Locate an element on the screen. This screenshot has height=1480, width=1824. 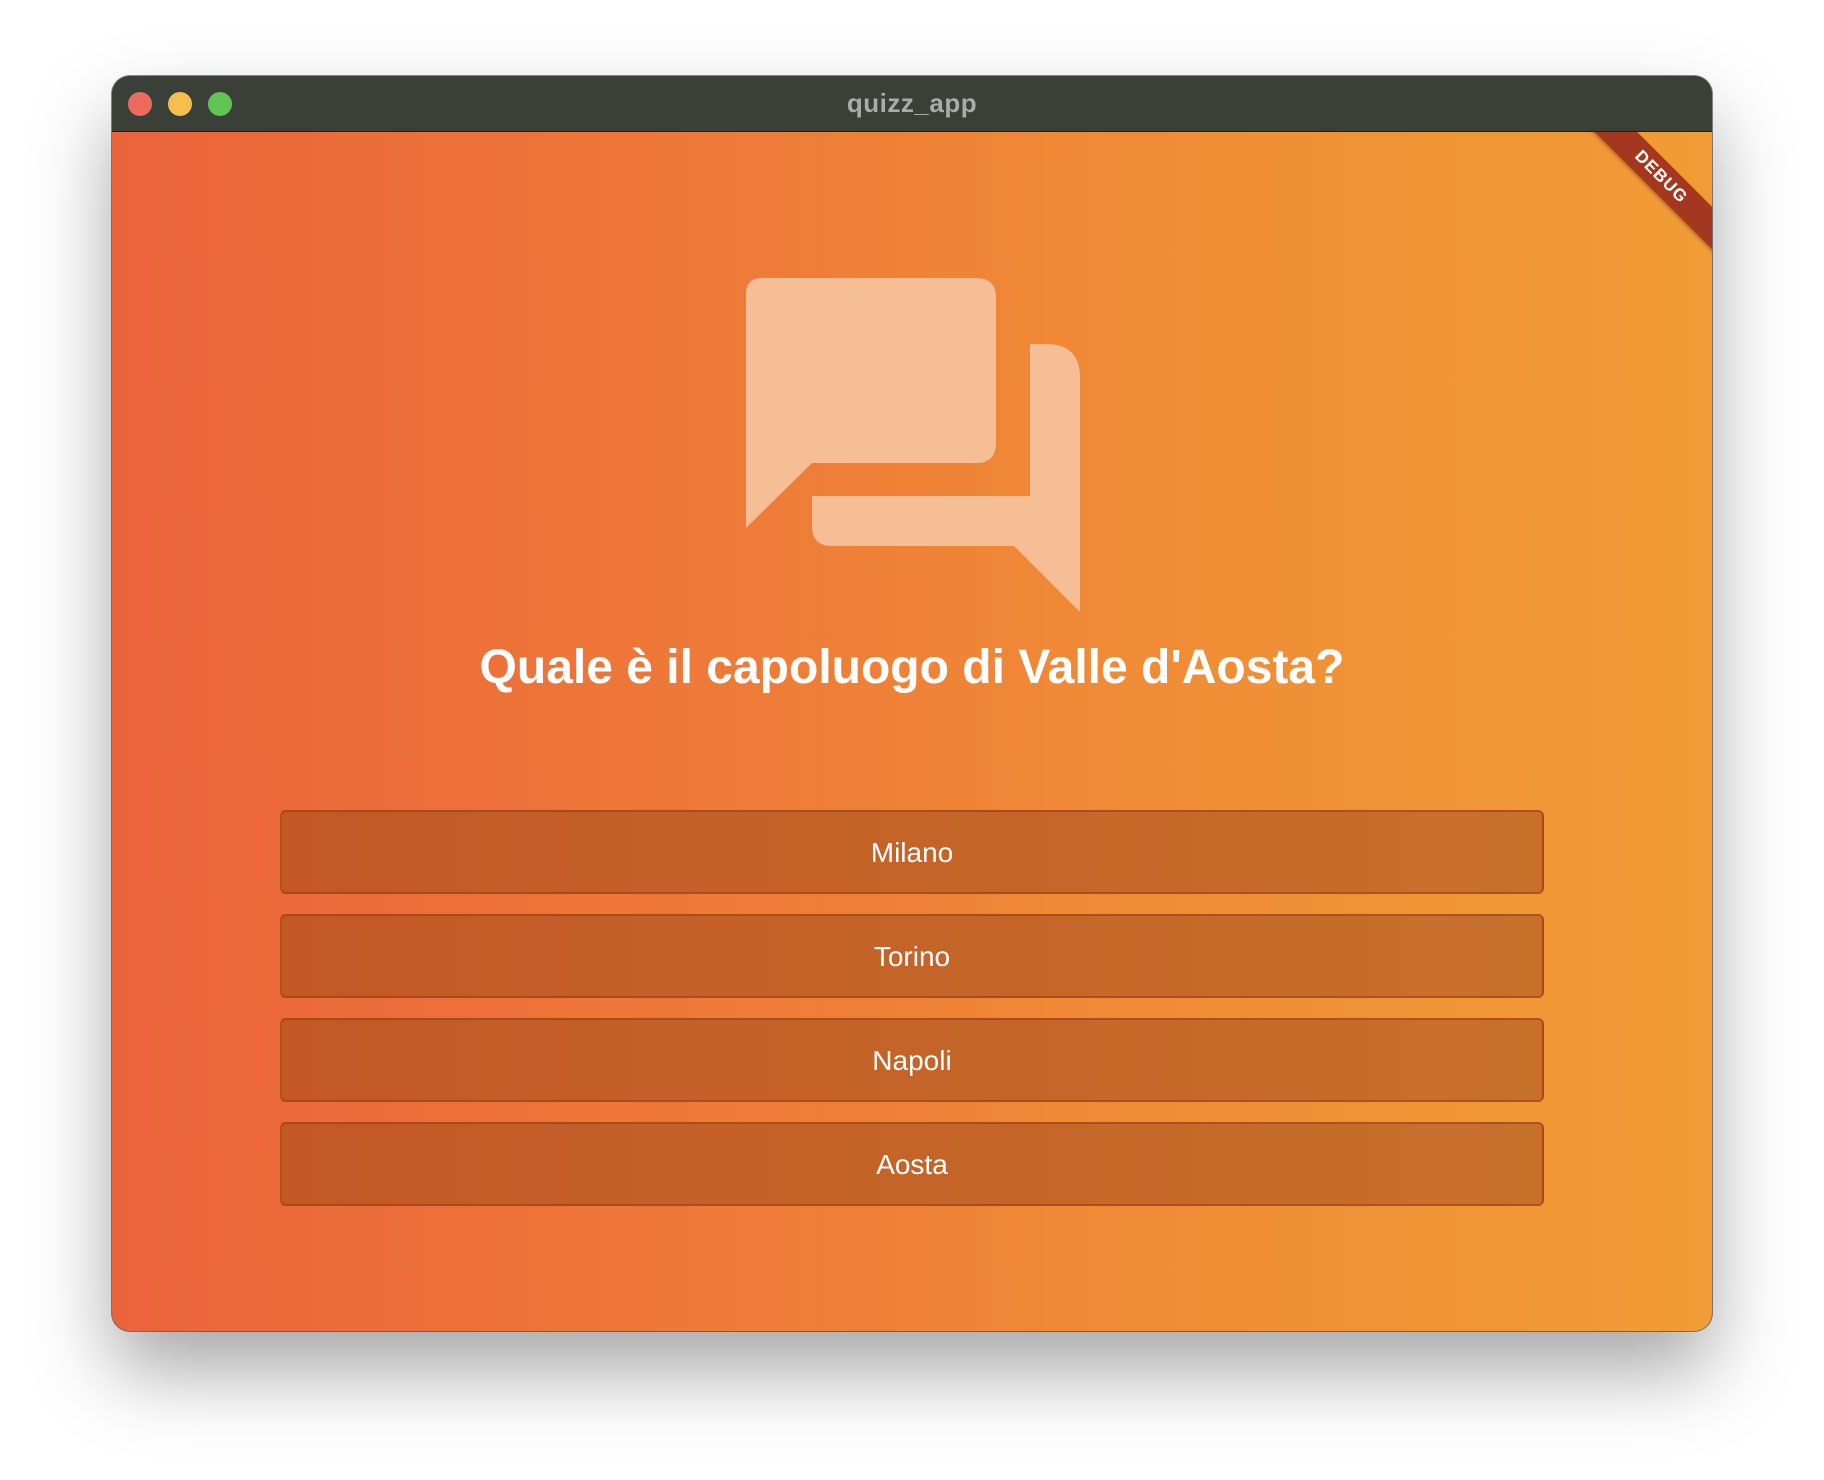
question-text: Quale è il capoluogo di Valle d'Aosta? is located at coordinates (912, 667).